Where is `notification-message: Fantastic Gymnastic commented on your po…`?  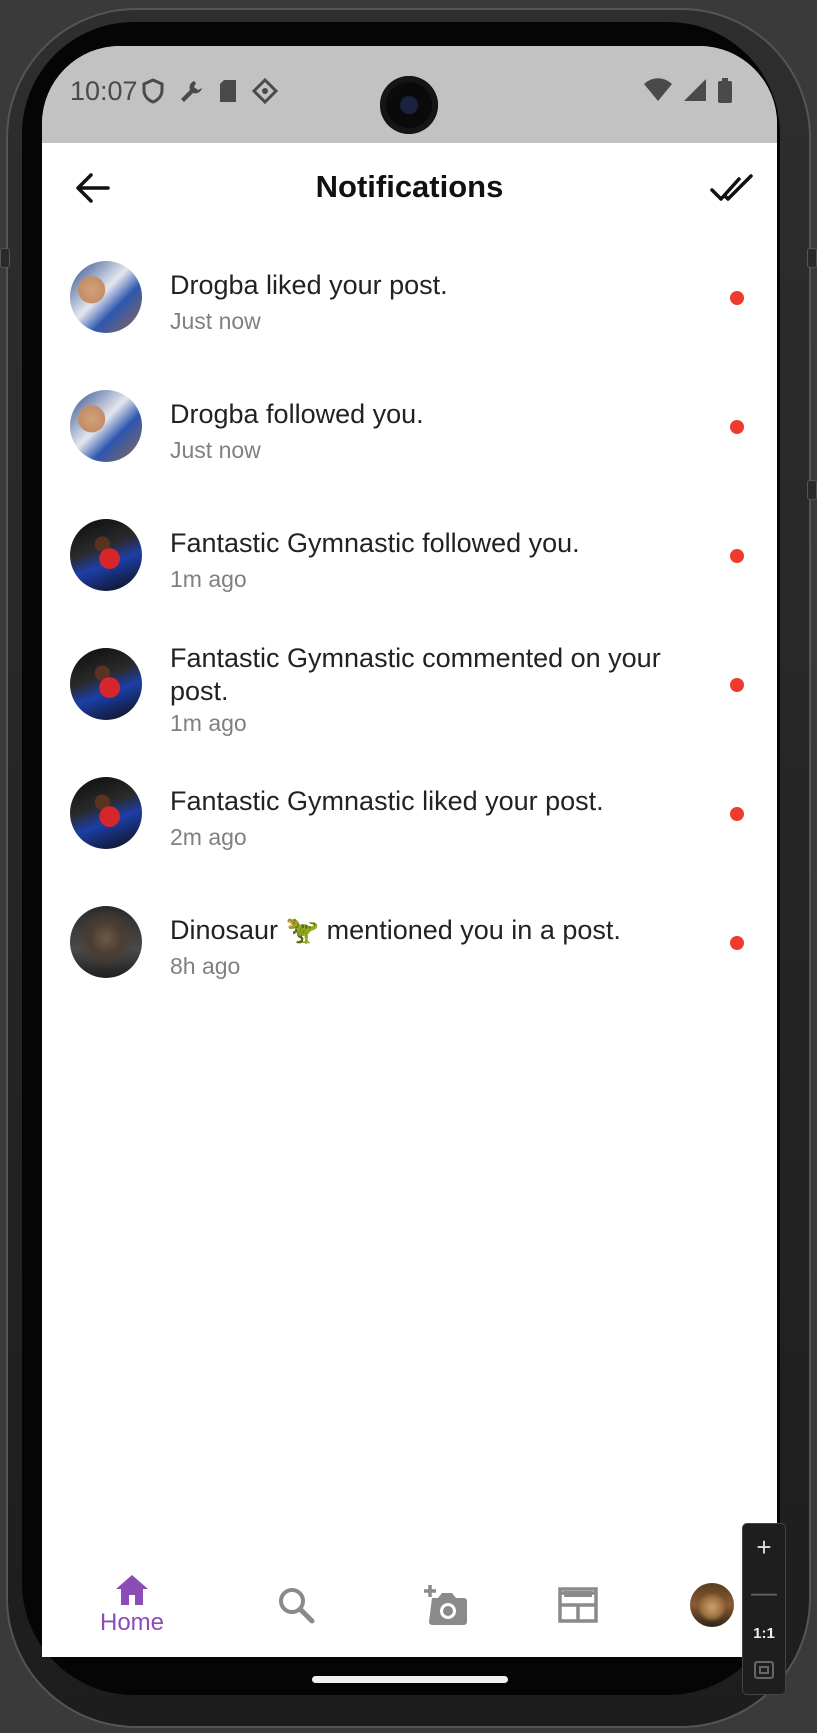 notification-message: Fantastic Gymnastic commented on your po… is located at coordinates (415, 674).